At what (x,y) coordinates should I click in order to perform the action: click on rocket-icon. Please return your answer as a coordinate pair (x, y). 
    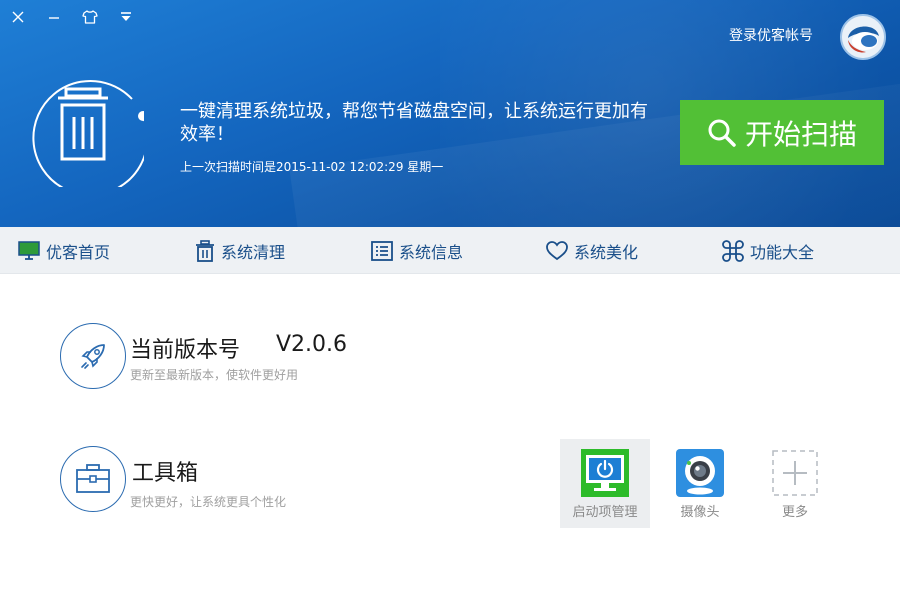
    Looking at the image, I should click on (93, 356).